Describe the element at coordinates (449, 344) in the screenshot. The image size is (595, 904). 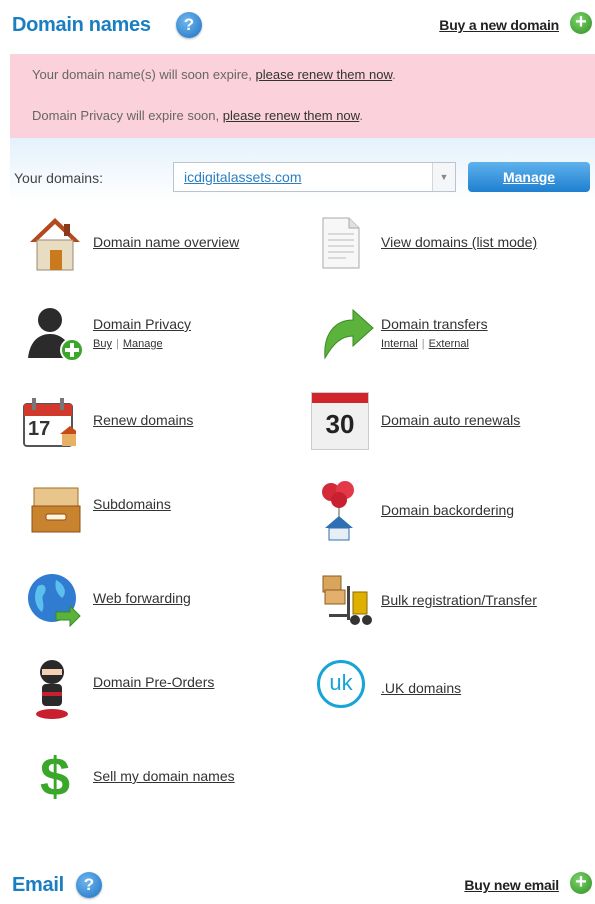
I see `transfers-external-link: External` at that location.